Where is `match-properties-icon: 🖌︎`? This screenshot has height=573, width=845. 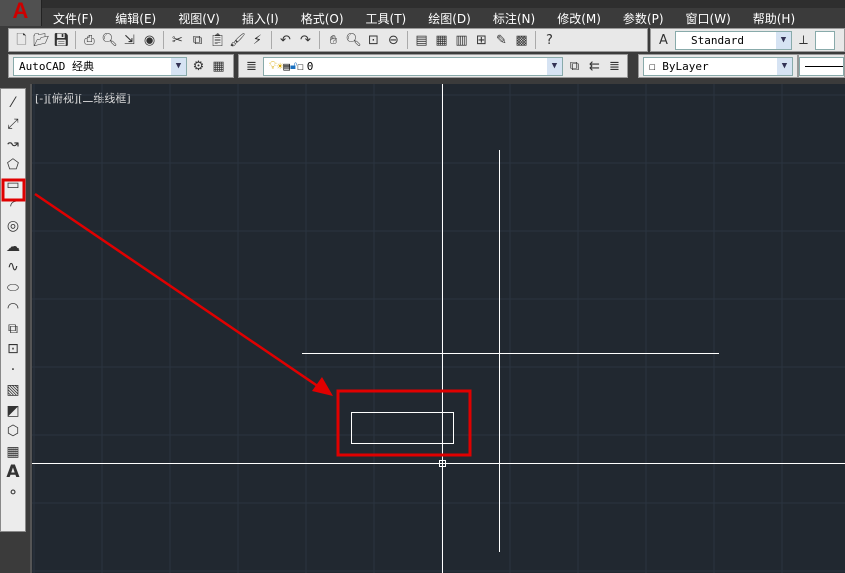 match-properties-icon: 🖌︎ is located at coordinates (237, 40).